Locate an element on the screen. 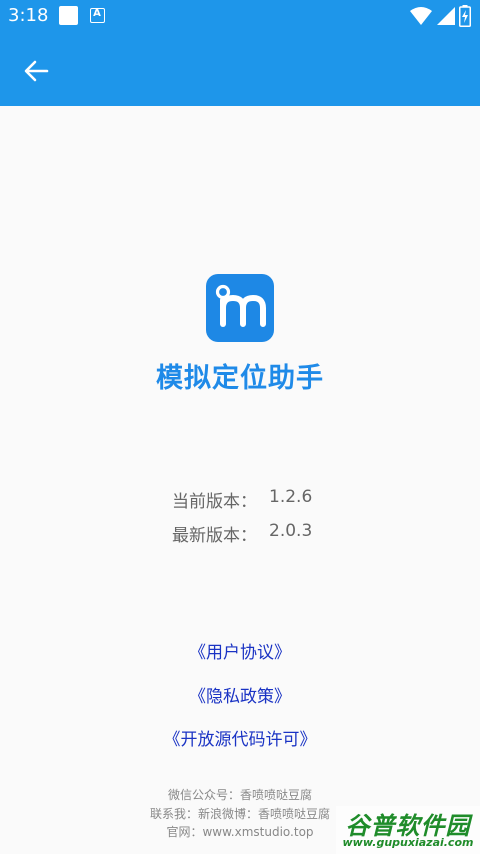 This screenshot has width=480, height=854. back-button is located at coordinates (37, 71).